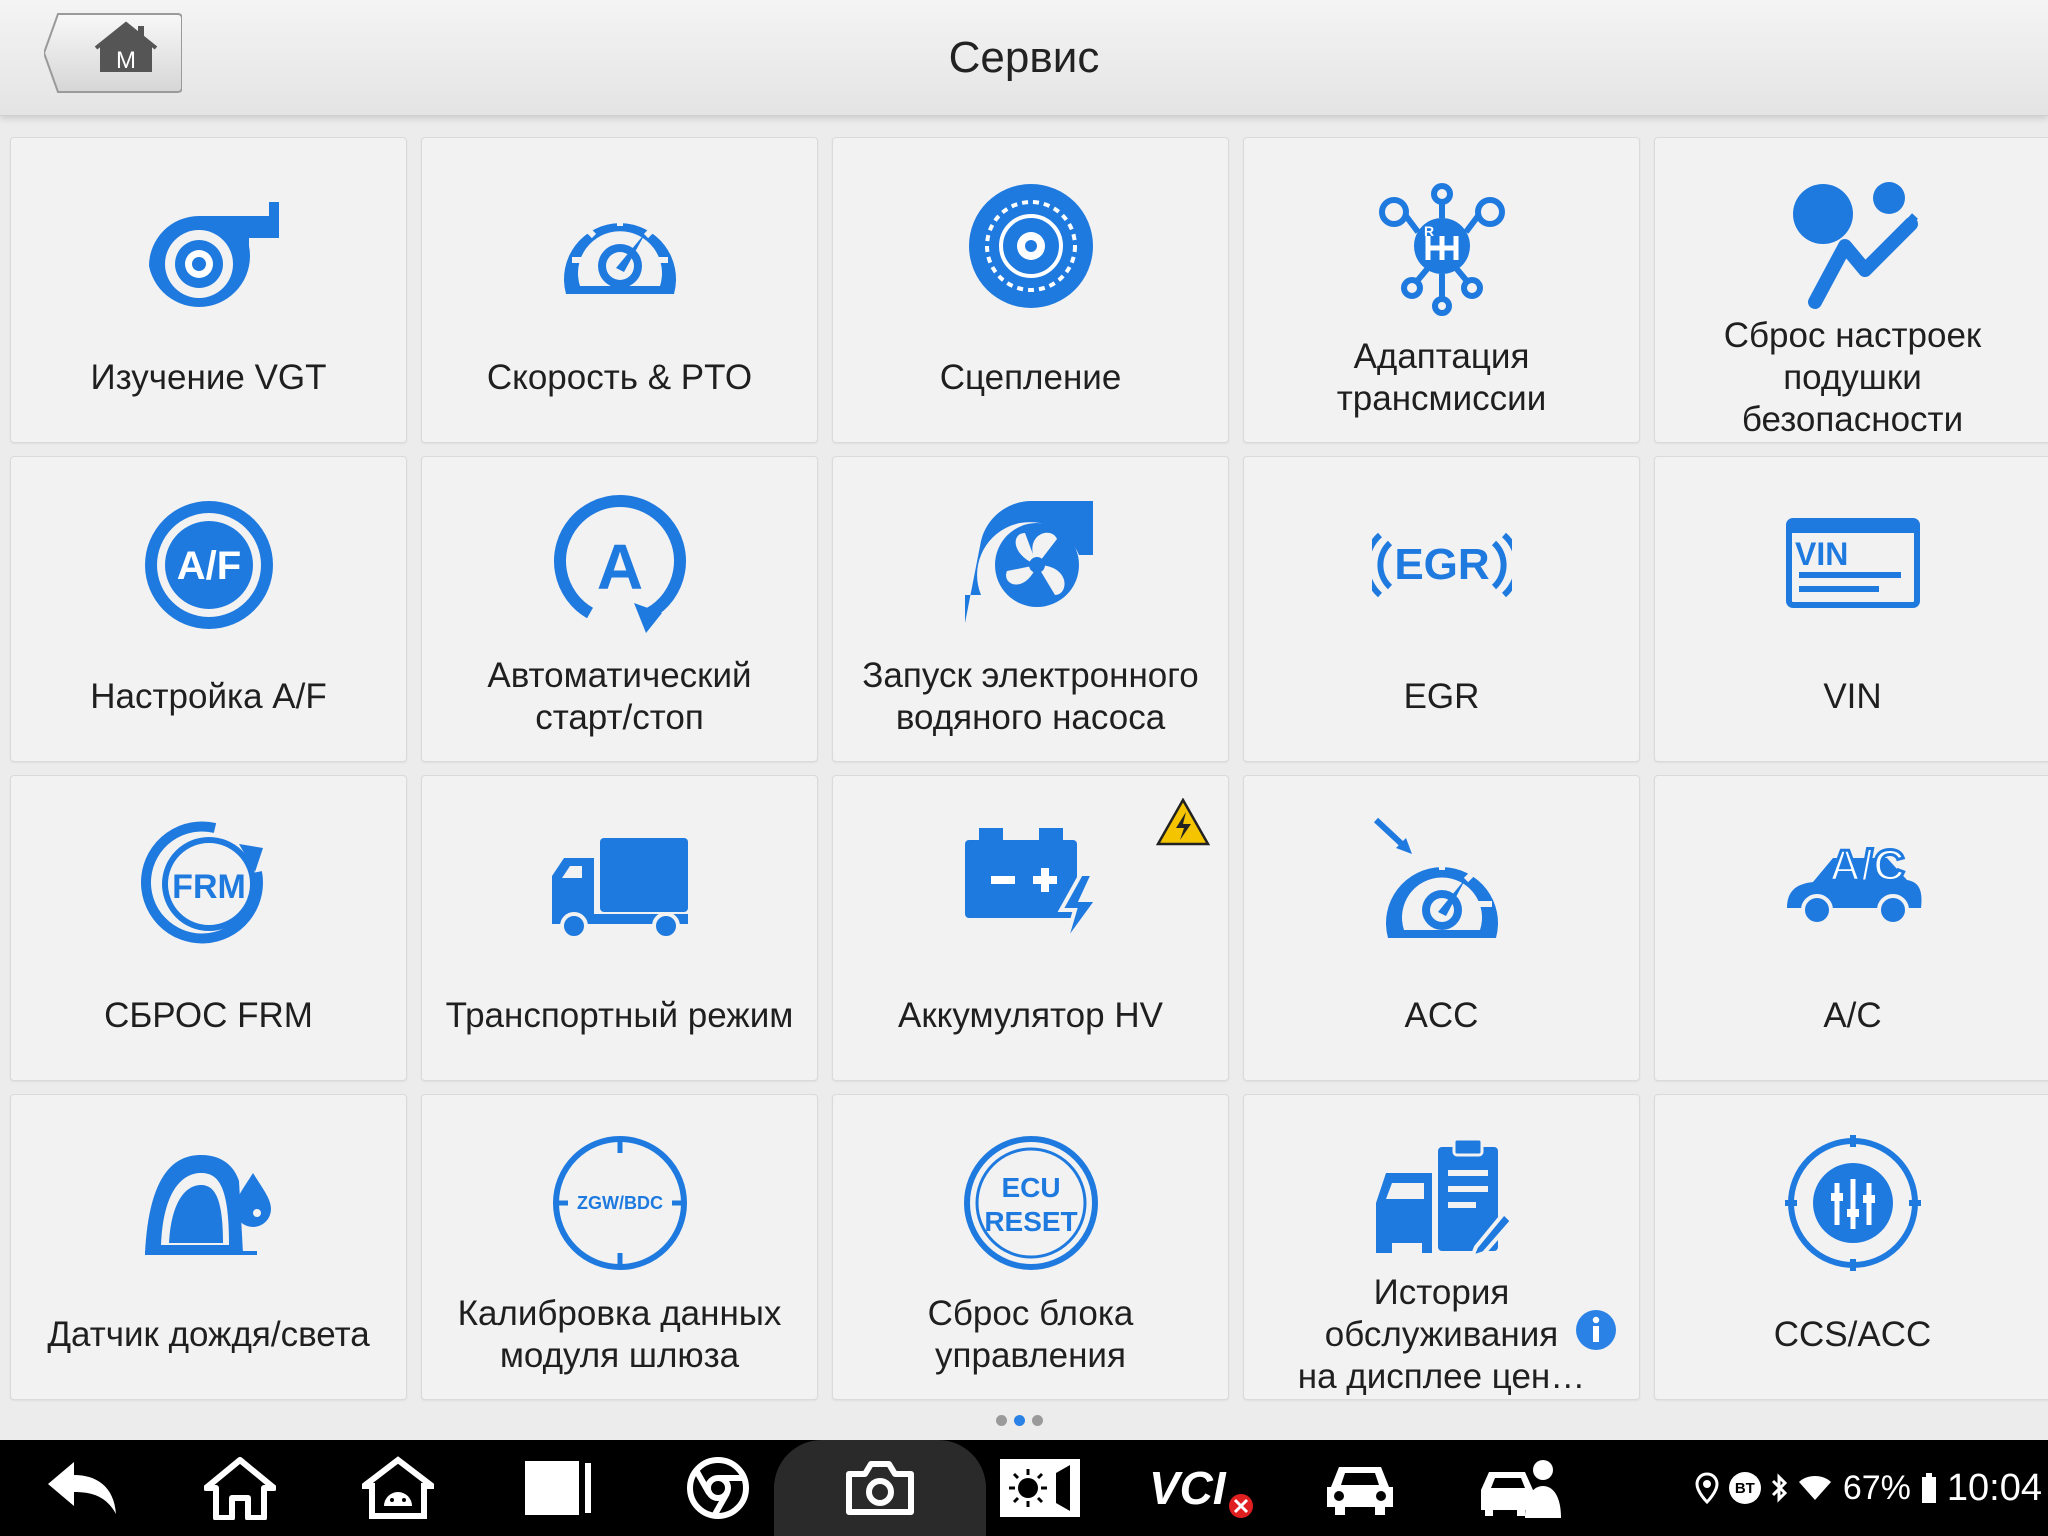  I want to click on tile-label: Запуск электронного водяного насоса, so click(1030, 697).